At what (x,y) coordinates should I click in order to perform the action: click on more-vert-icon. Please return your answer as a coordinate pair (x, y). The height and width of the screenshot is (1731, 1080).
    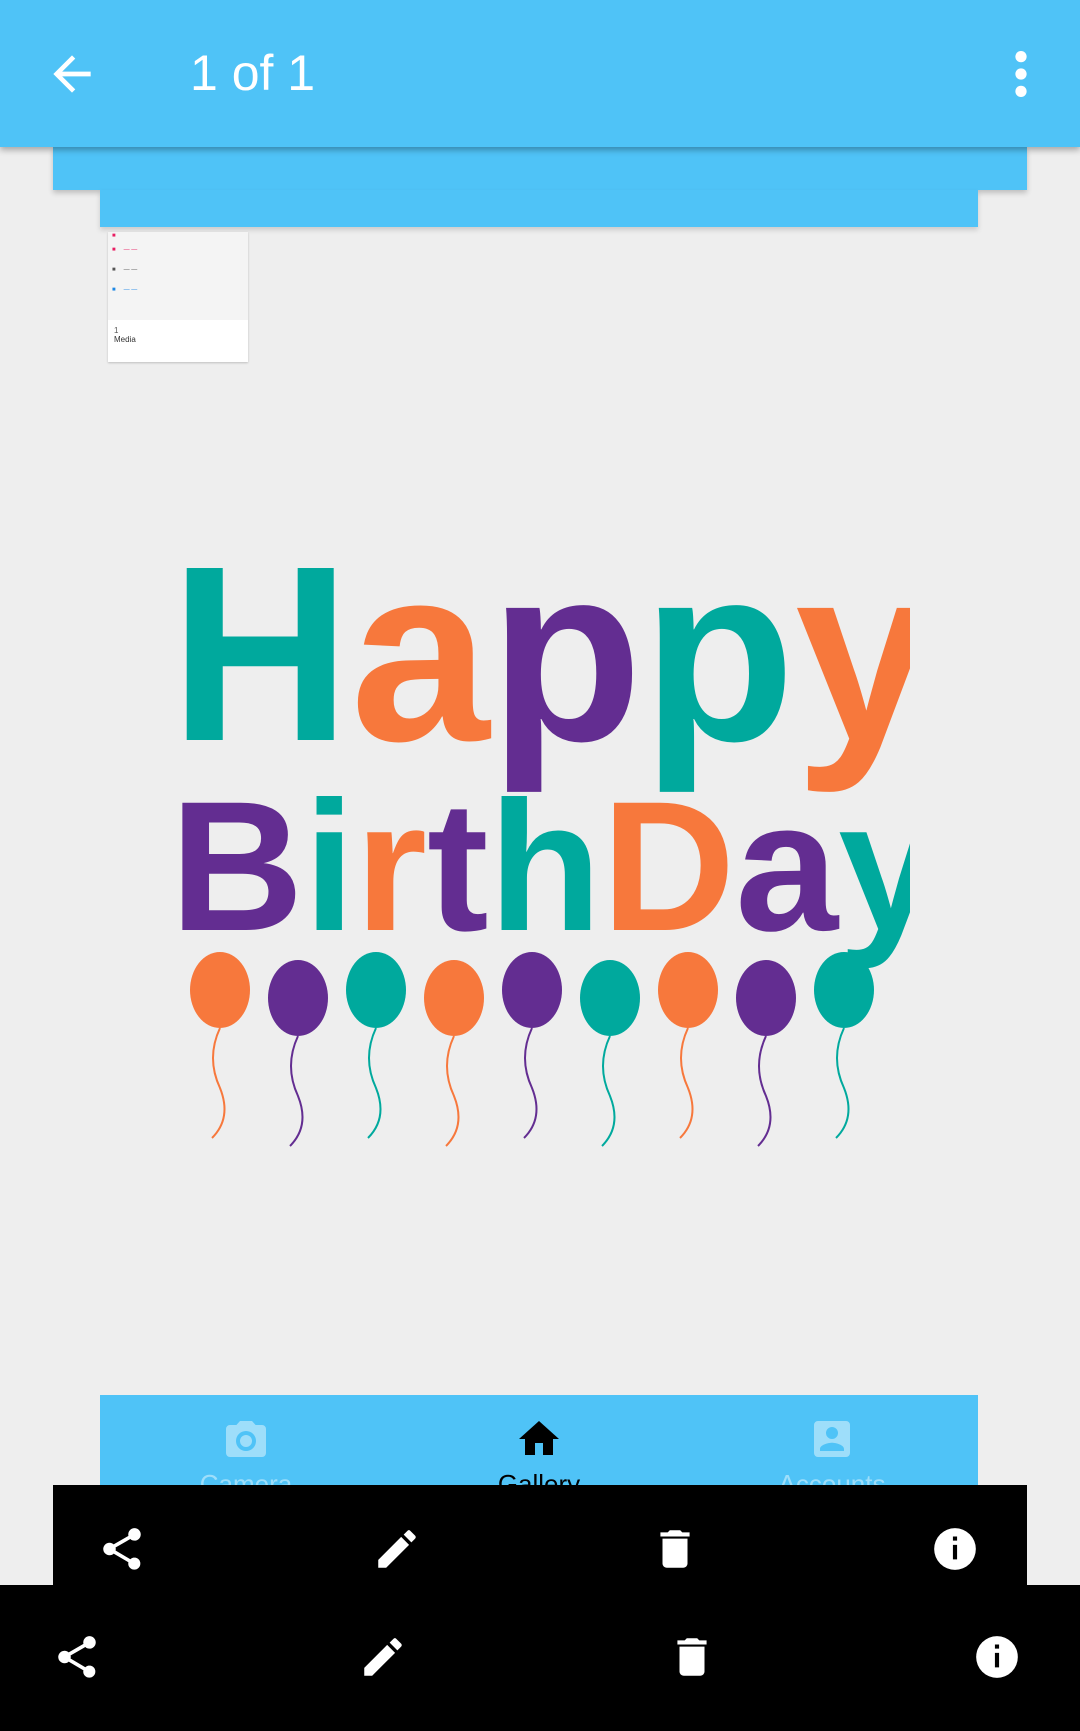
    Looking at the image, I should click on (1021, 74).